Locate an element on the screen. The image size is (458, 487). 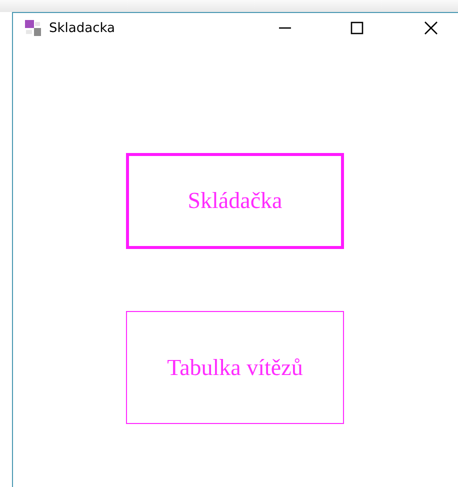
menu-button: Skládačka is located at coordinates (235, 201).